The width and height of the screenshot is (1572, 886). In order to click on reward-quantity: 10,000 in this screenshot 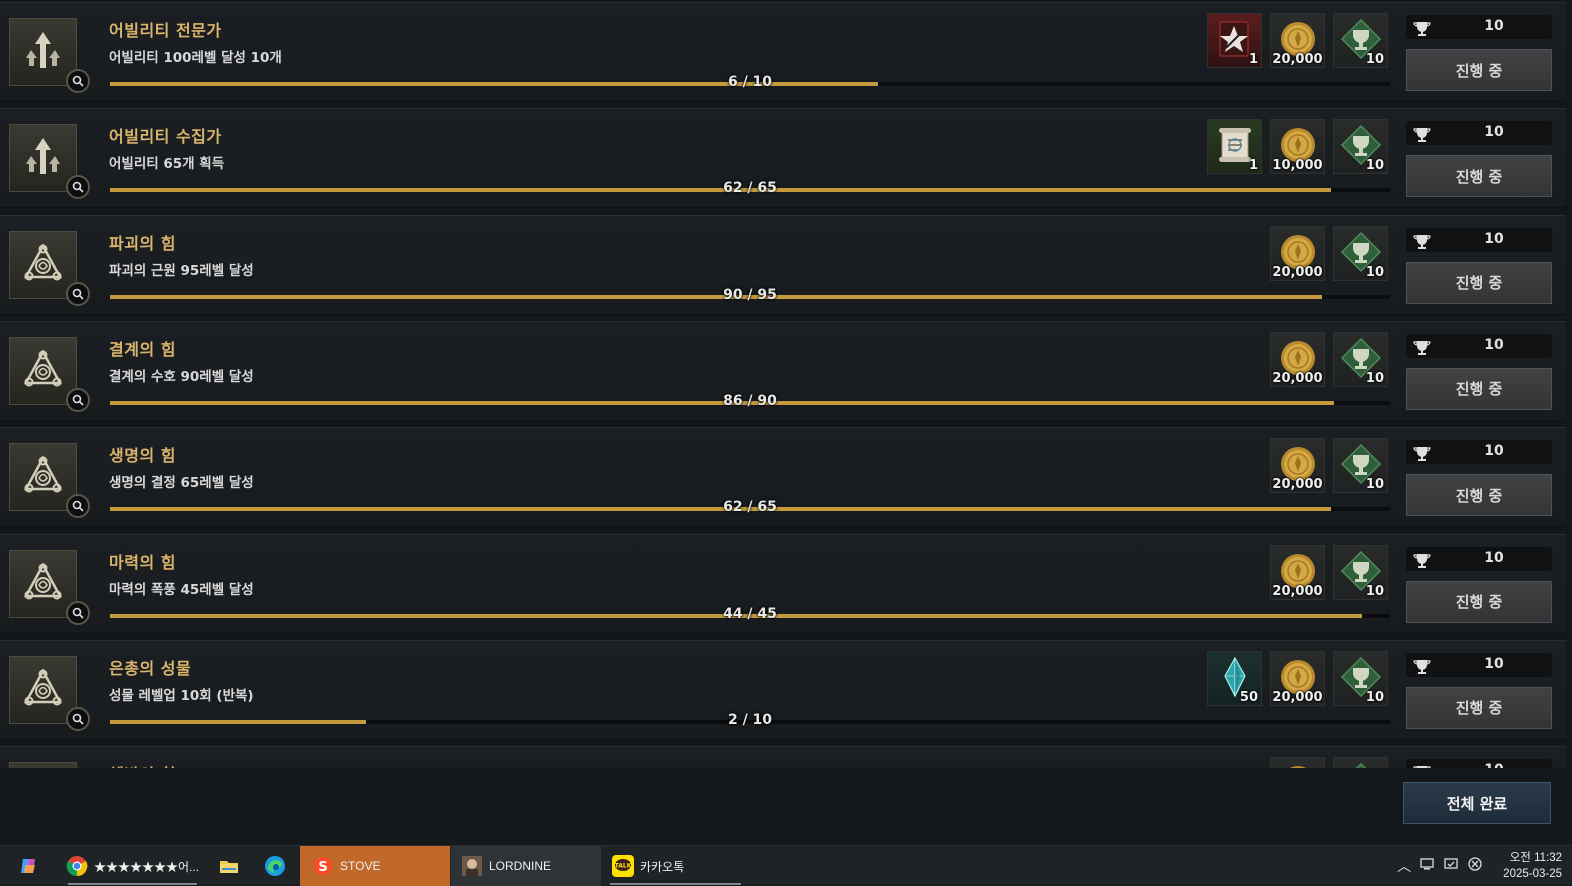, I will do `click(1297, 166)`.